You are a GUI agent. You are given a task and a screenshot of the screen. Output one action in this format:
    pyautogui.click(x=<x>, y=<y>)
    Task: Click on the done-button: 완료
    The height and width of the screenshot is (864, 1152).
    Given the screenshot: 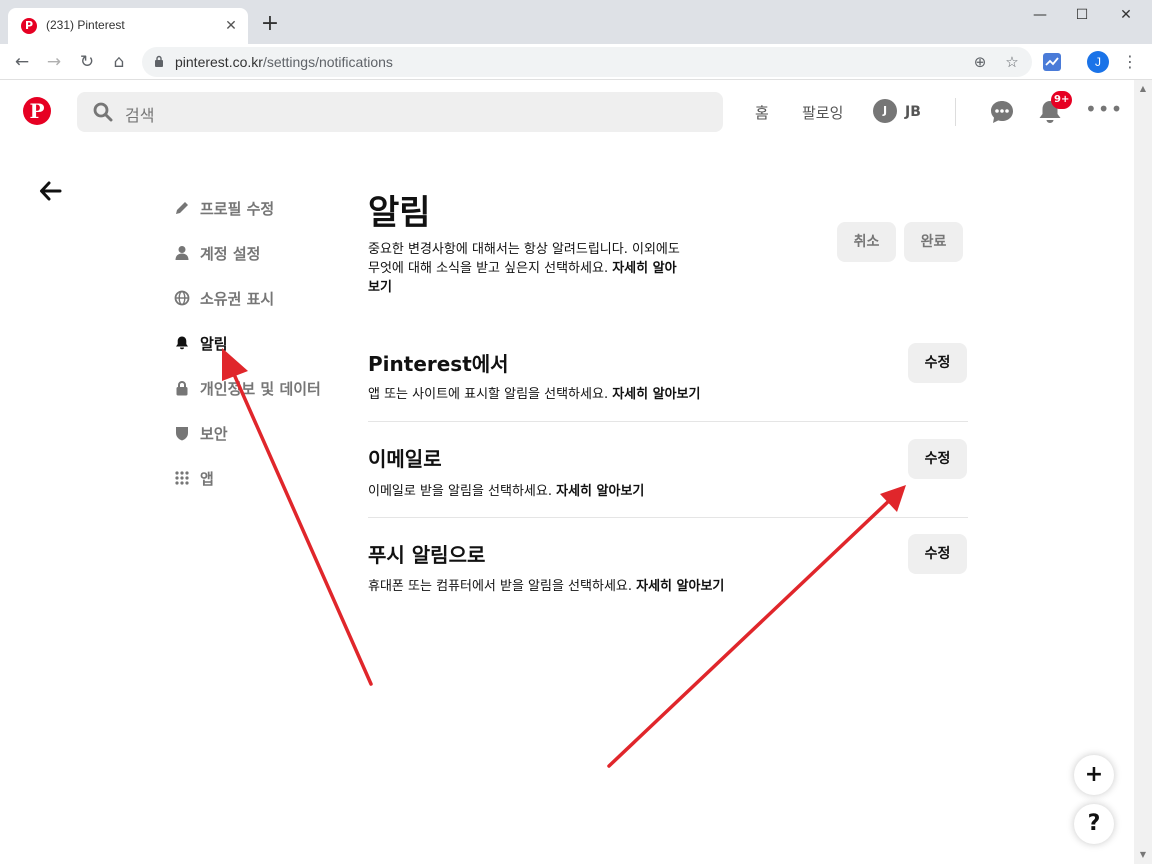 What is the action you would take?
    pyautogui.click(x=933, y=242)
    